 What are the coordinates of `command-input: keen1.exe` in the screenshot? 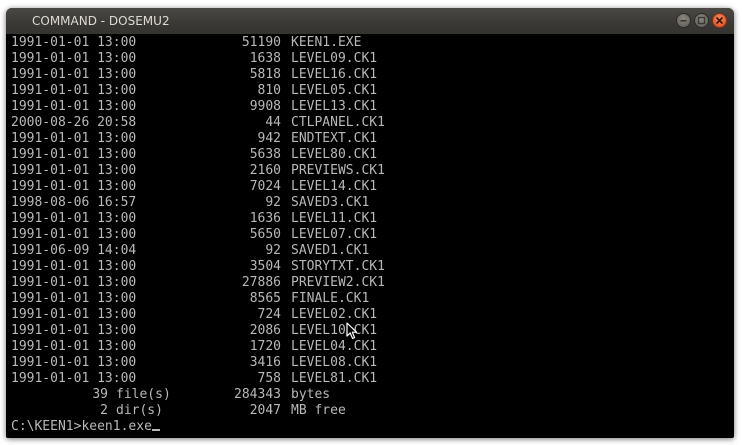 It's located at (116, 426).